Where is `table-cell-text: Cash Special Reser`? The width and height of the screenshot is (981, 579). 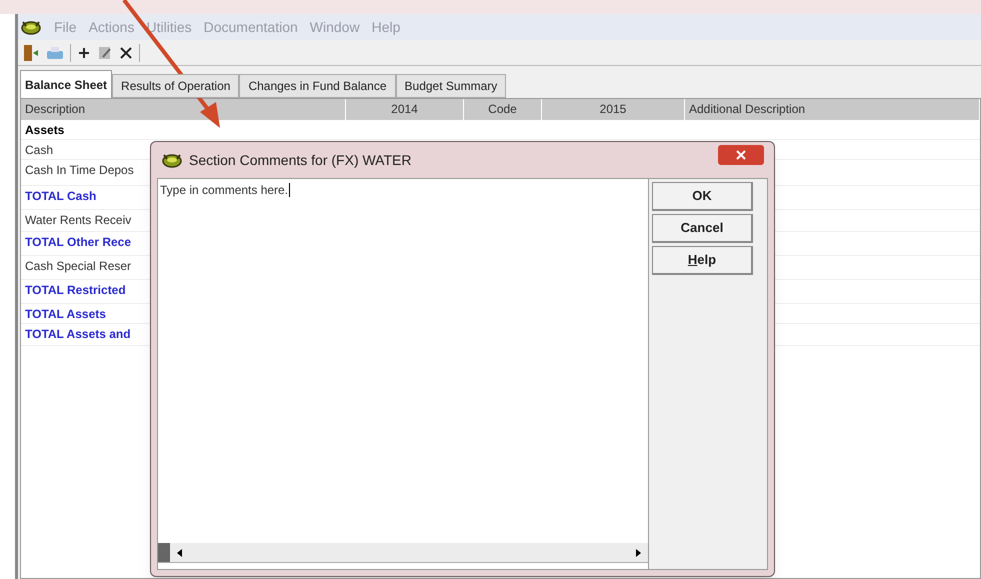
table-cell-text: Cash Special Reser is located at coordinates (78, 266).